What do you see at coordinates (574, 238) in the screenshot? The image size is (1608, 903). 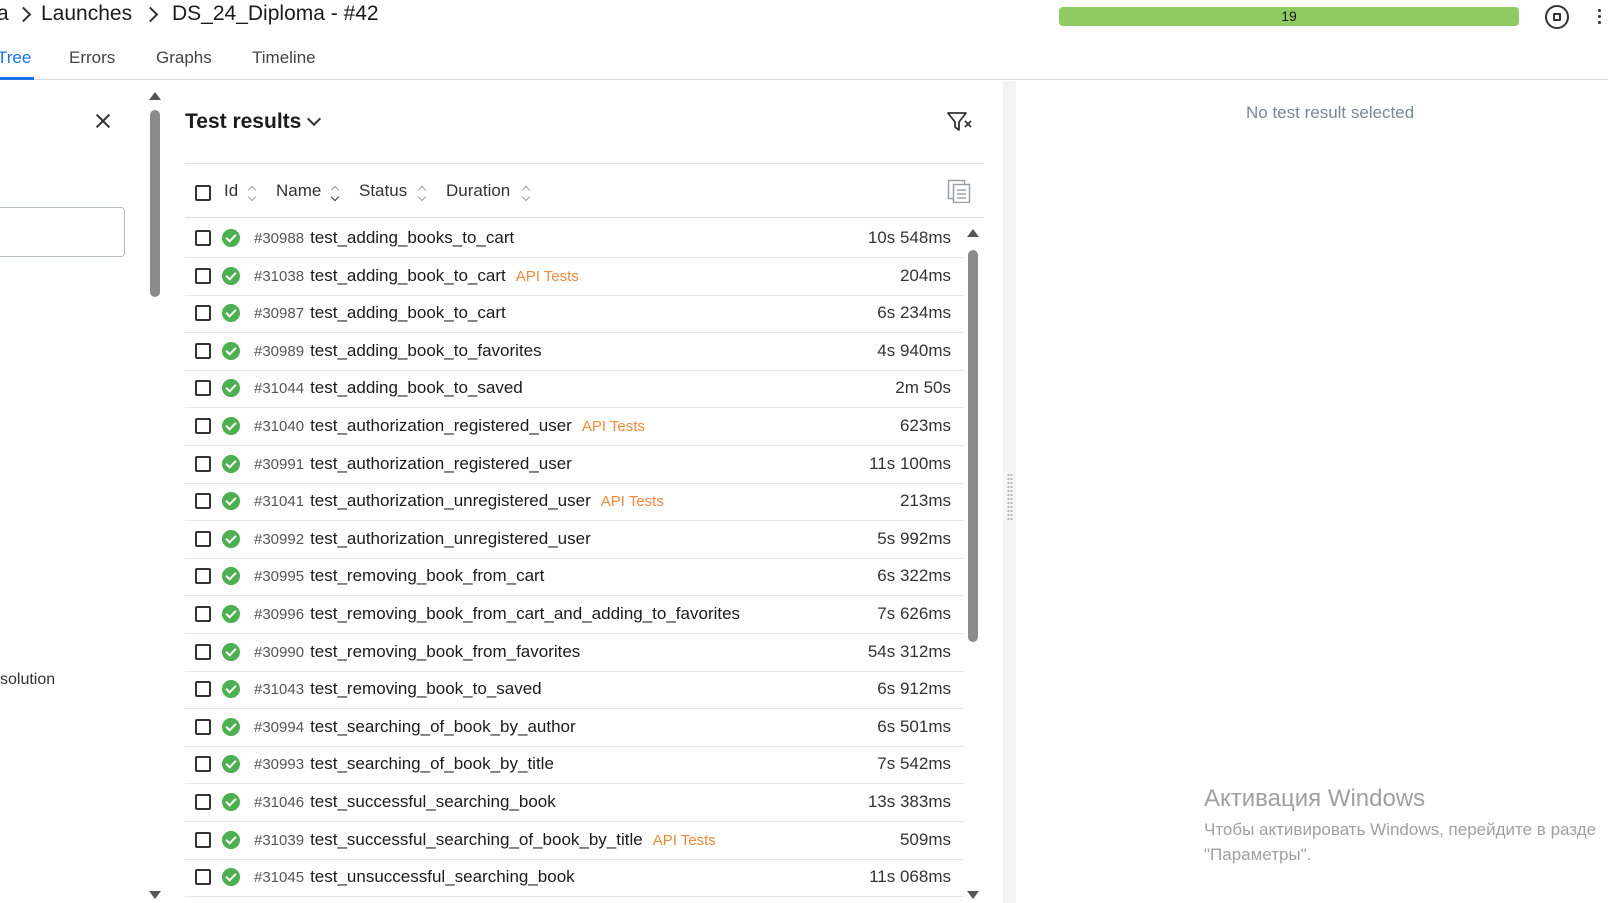 I see `table-row: #30988 test_adding_books_to_cart 10s 548ms` at bounding box center [574, 238].